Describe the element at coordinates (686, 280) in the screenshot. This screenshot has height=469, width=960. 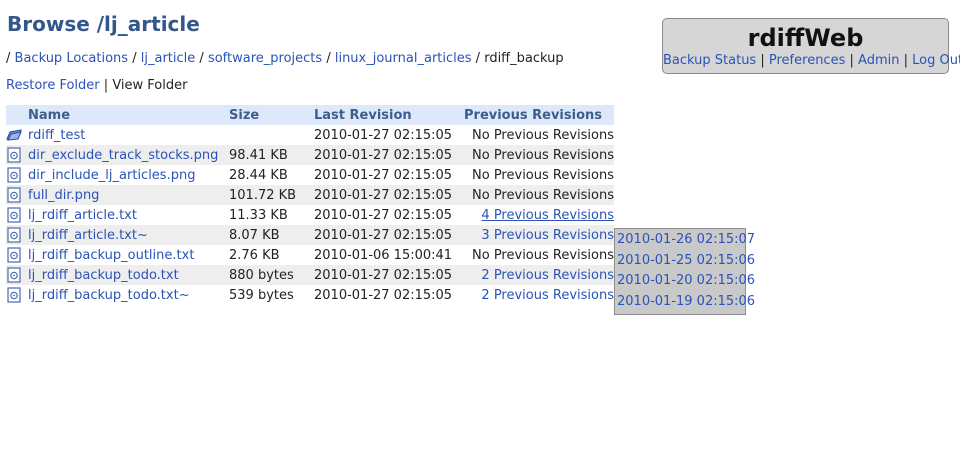
I see `revision-date-link: 2010-01-20 02:15:06` at that location.